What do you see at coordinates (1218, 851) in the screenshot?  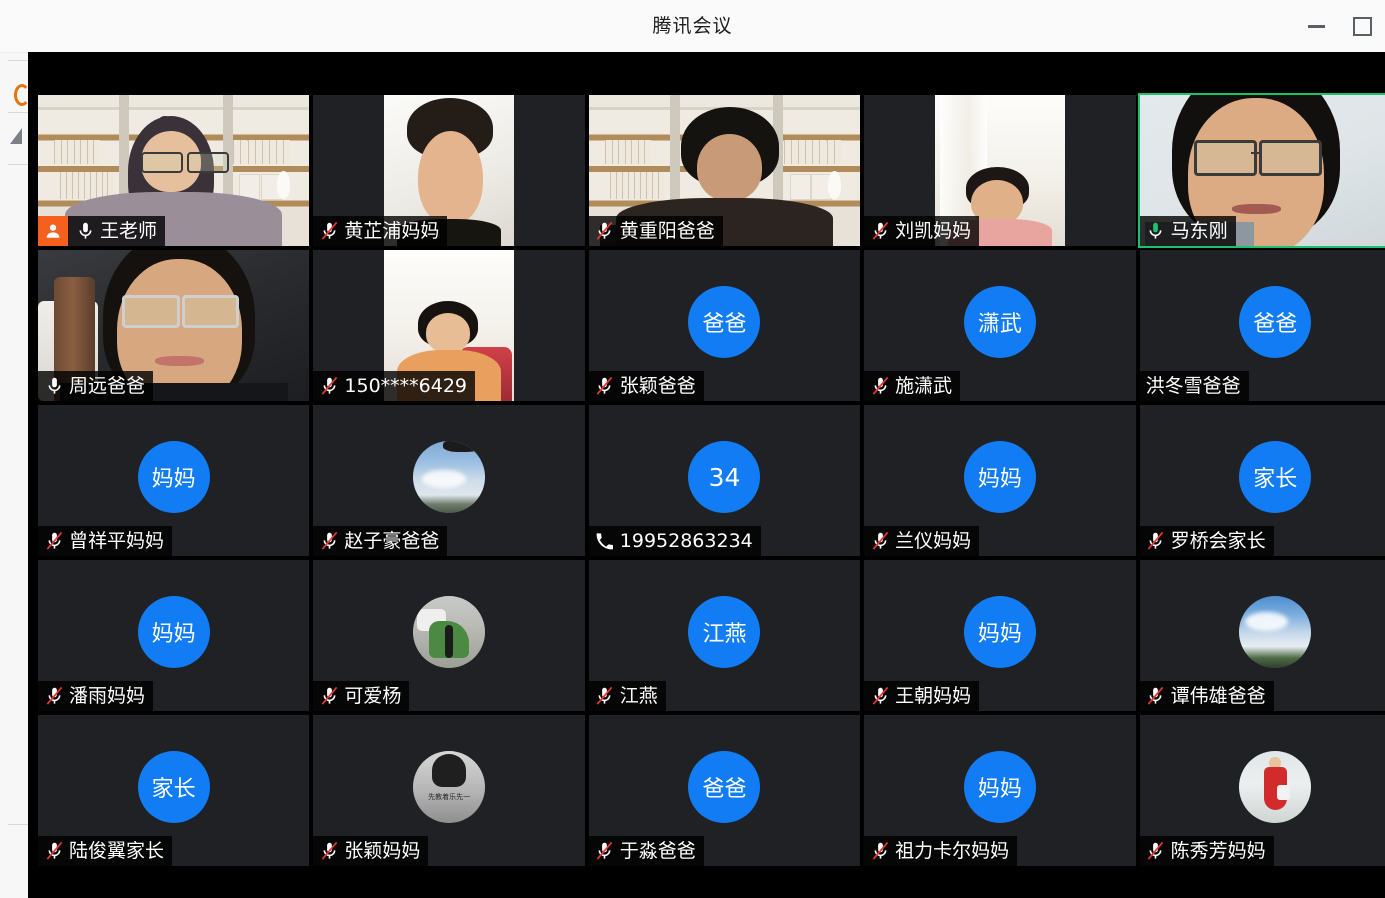 I see `participant-name: 陈秀芳妈妈` at bounding box center [1218, 851].